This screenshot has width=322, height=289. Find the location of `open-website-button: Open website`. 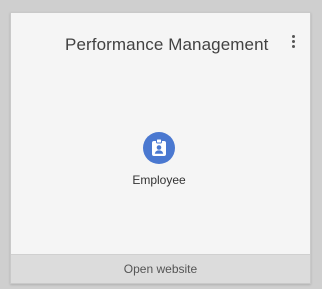

open-website-button: Open website is located at coordinates (160, 268).